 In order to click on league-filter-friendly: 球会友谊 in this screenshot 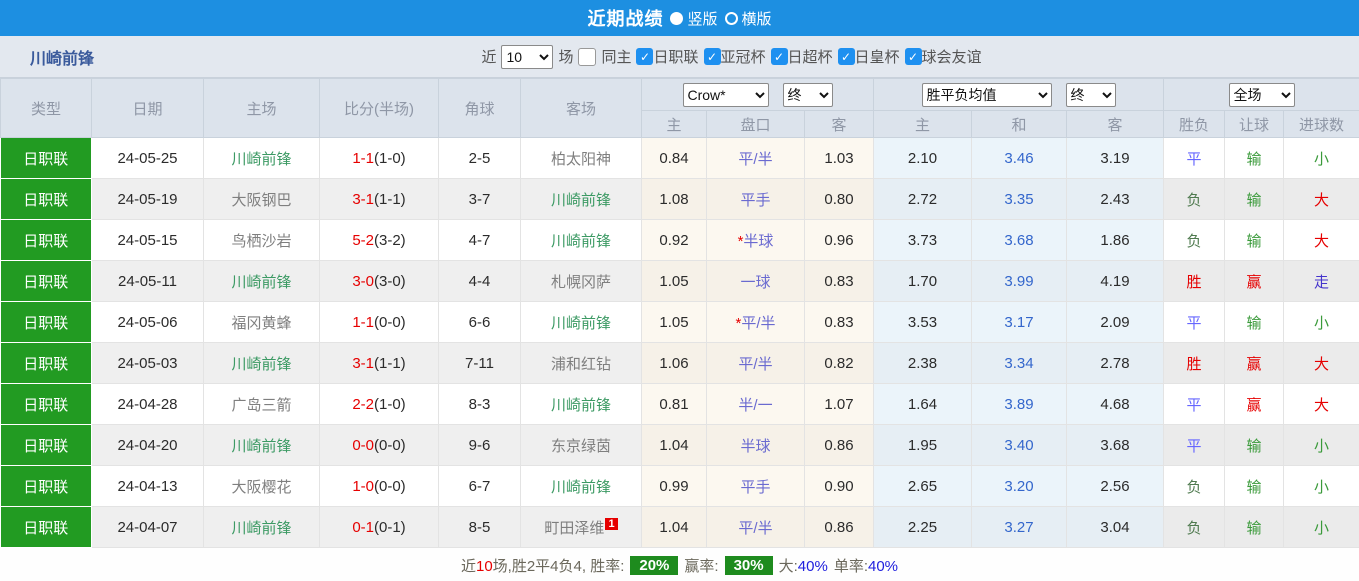, I will do `click(943, 56)`.